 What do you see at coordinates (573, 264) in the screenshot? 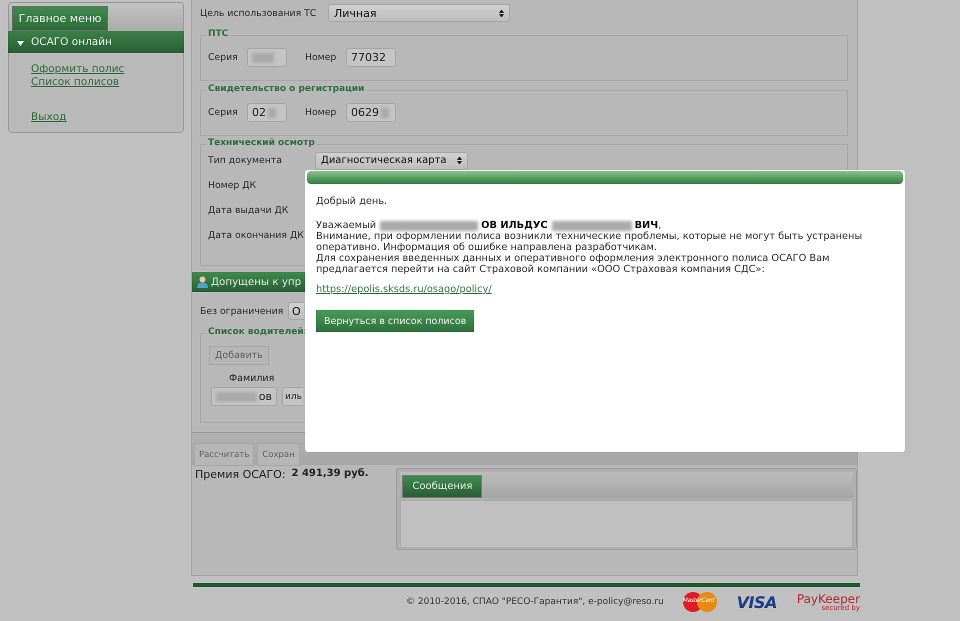
I see `message-paragraph: Для сохранения введенных данных и оперативного оформления электронного полиса ОСАГО Вам предлагается перейти на сайт Страховой компании «ООО Страховая компания СДС»:` at bounding box center [573, 264].